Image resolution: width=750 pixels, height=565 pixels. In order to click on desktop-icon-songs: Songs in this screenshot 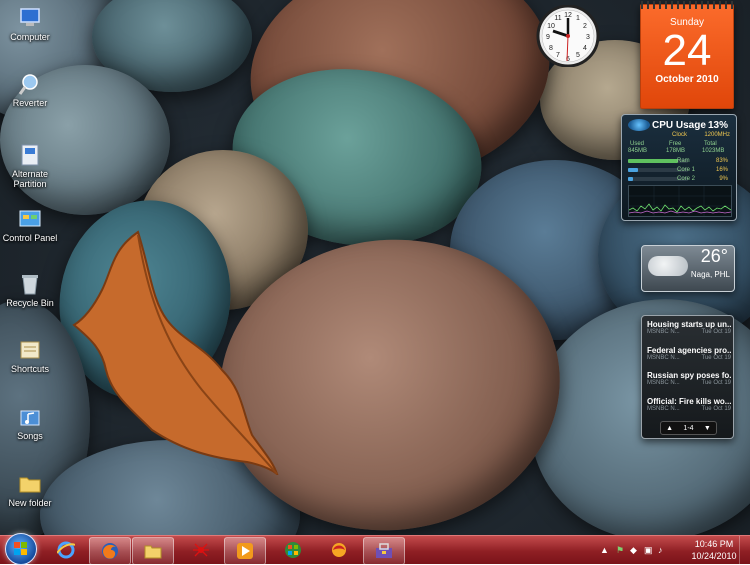, I will do `click(30, 423)`.